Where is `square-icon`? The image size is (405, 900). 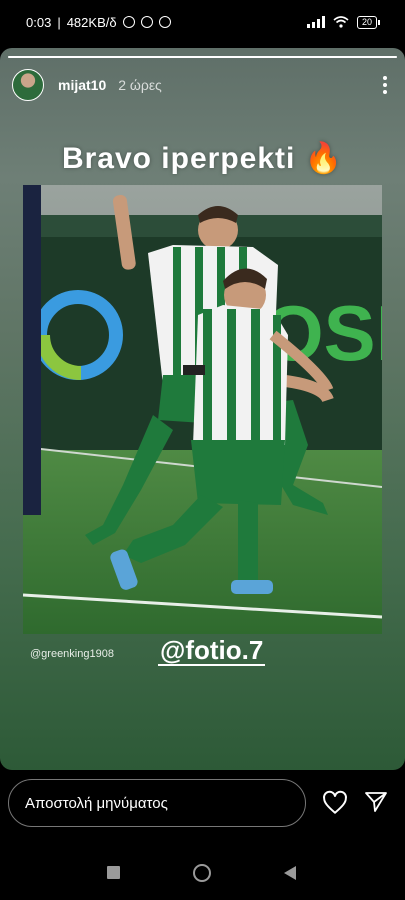 square-icon is located at coordinates (113, 872).